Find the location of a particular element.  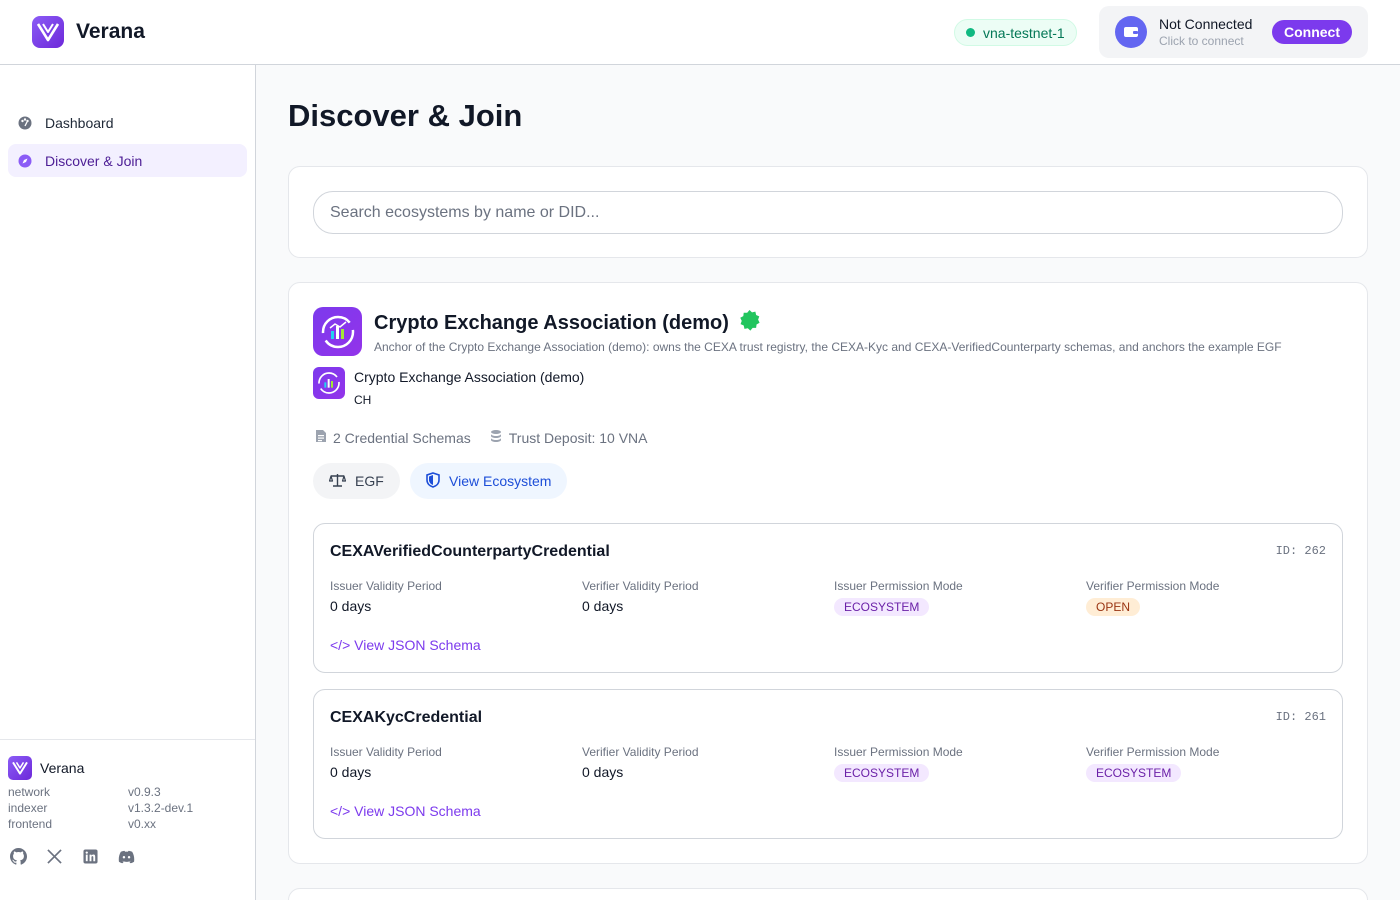

x-icon is located at coordinates (54, 856).